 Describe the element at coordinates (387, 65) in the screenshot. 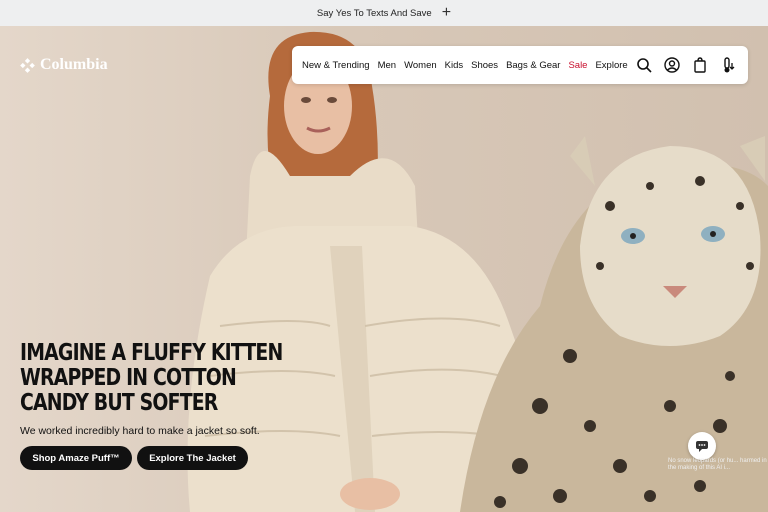

I see `nav-item-men: Men` at that location.